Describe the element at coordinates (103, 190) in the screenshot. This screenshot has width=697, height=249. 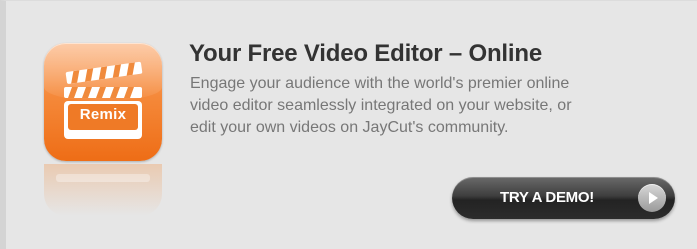
I see `icon-reflection` at that location.